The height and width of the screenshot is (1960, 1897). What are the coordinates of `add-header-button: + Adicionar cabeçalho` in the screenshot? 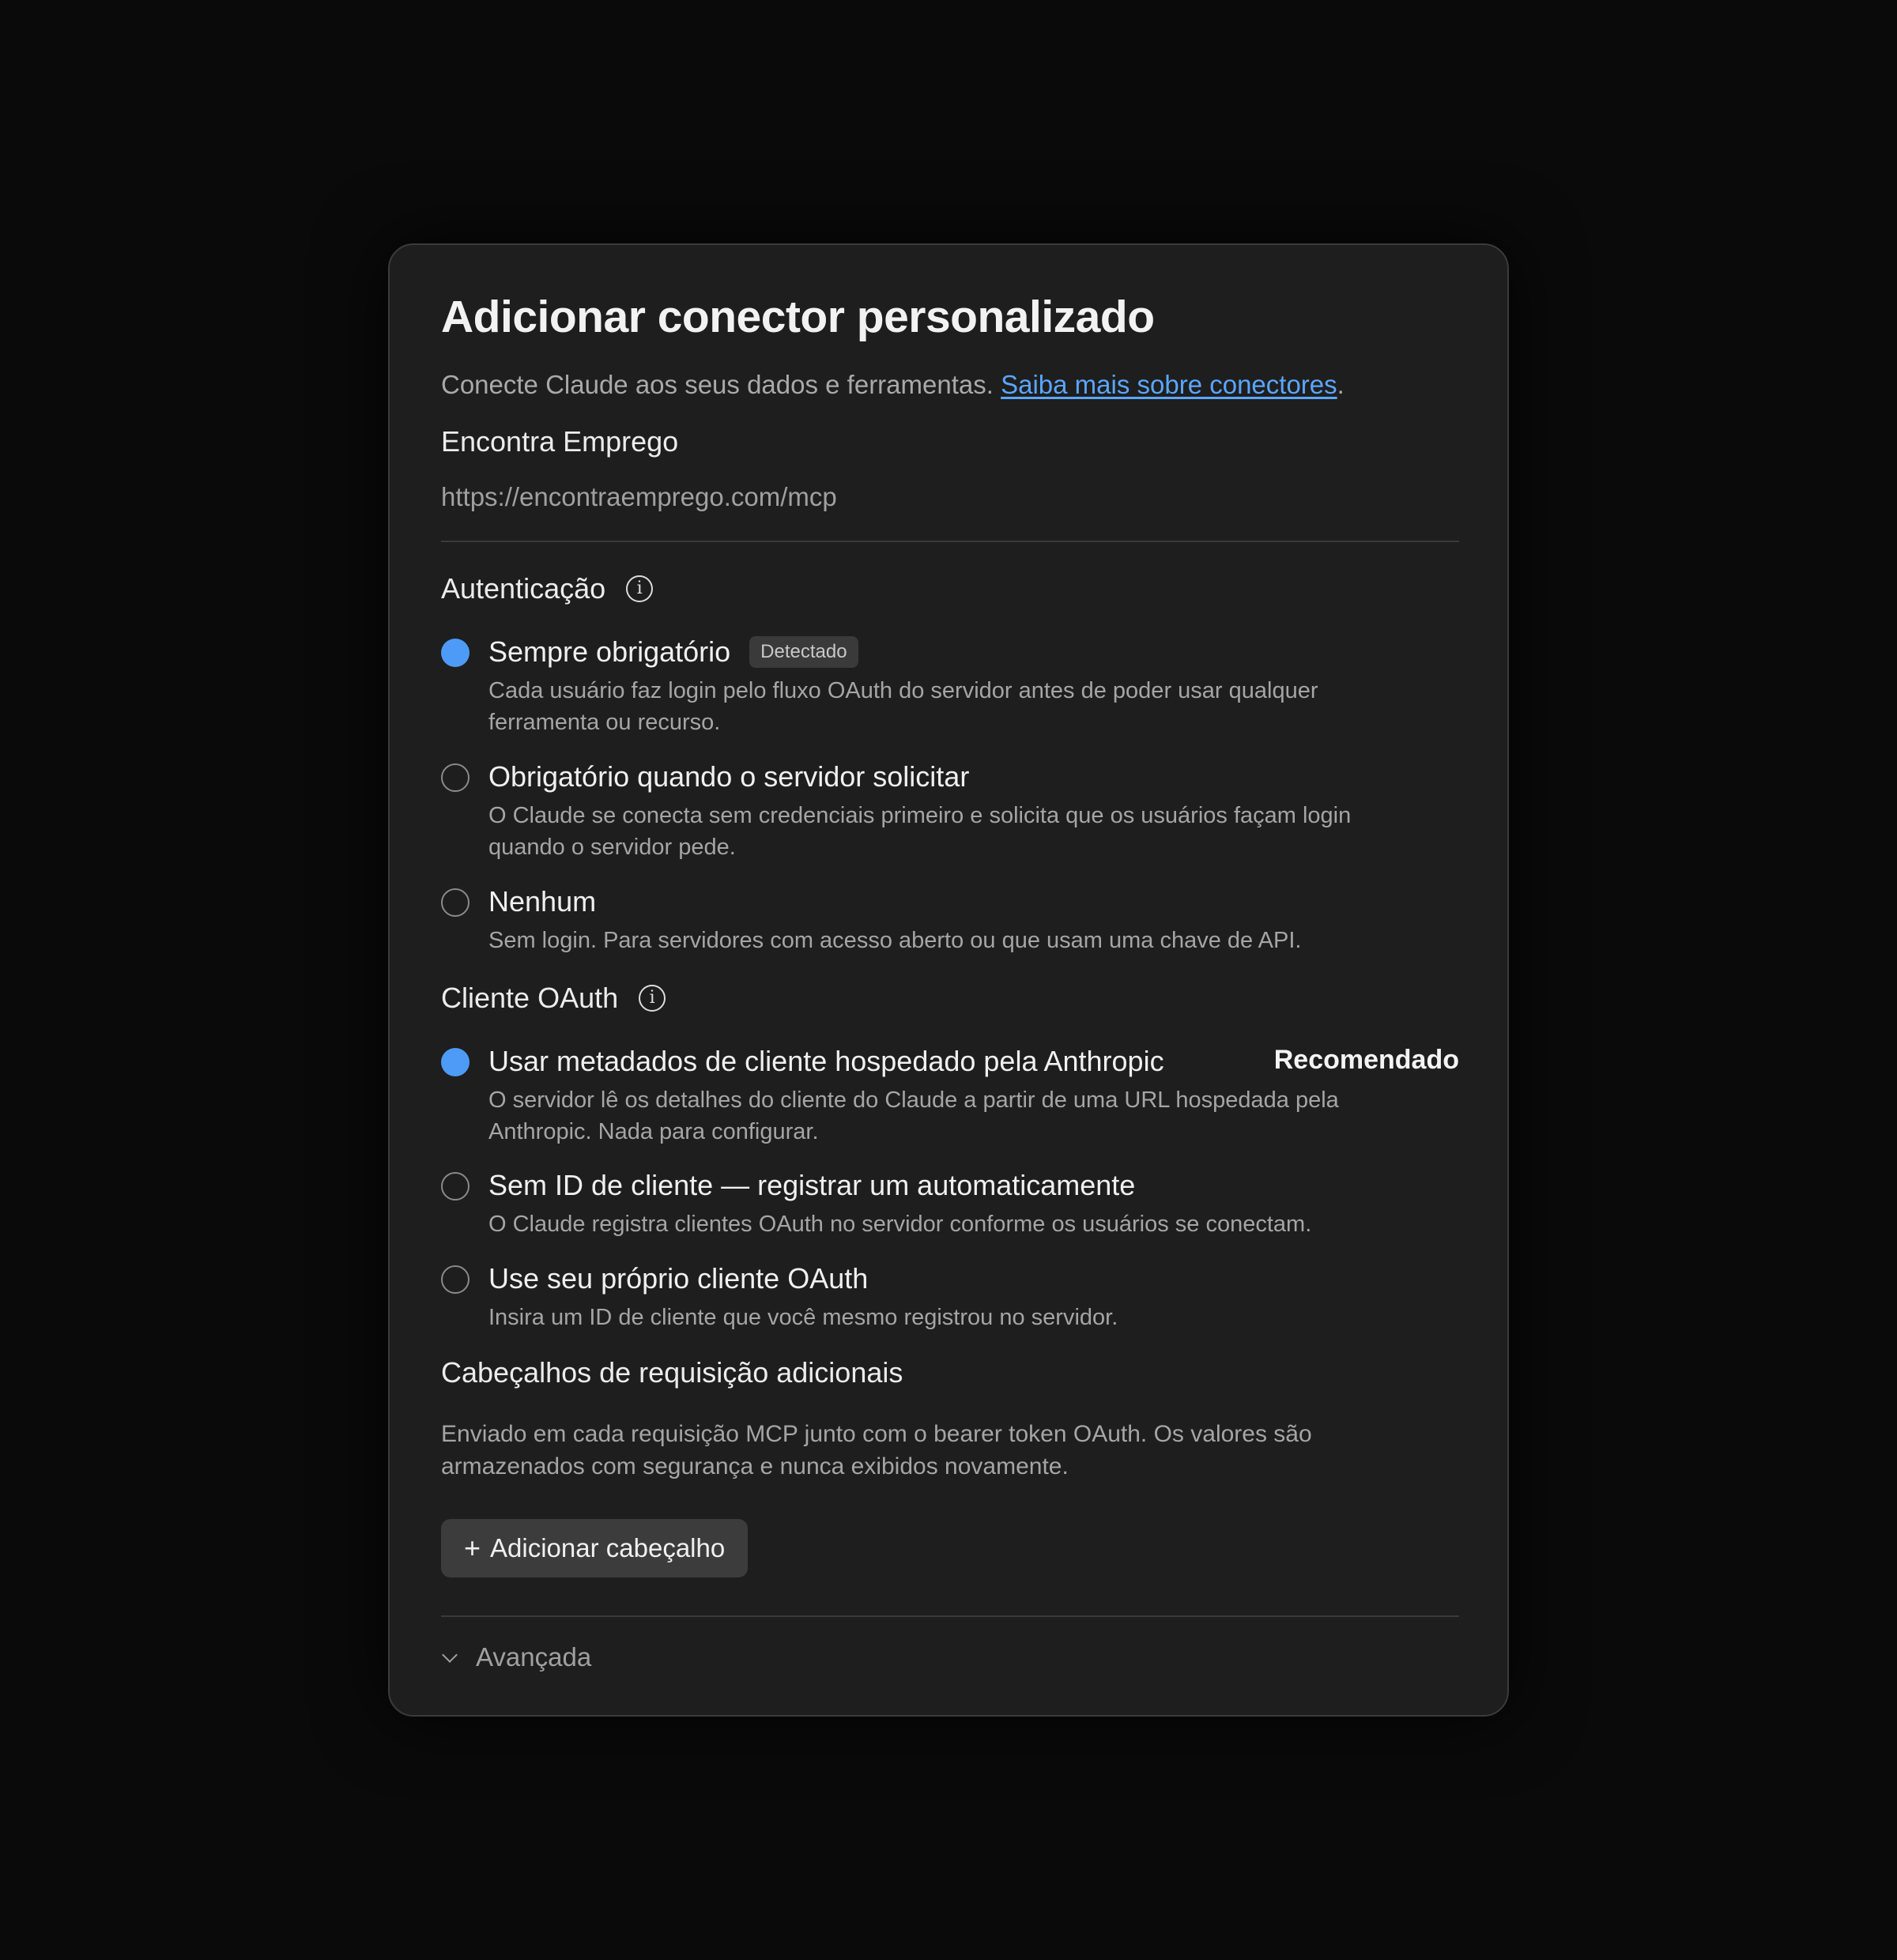 It's located at (595, 1548).